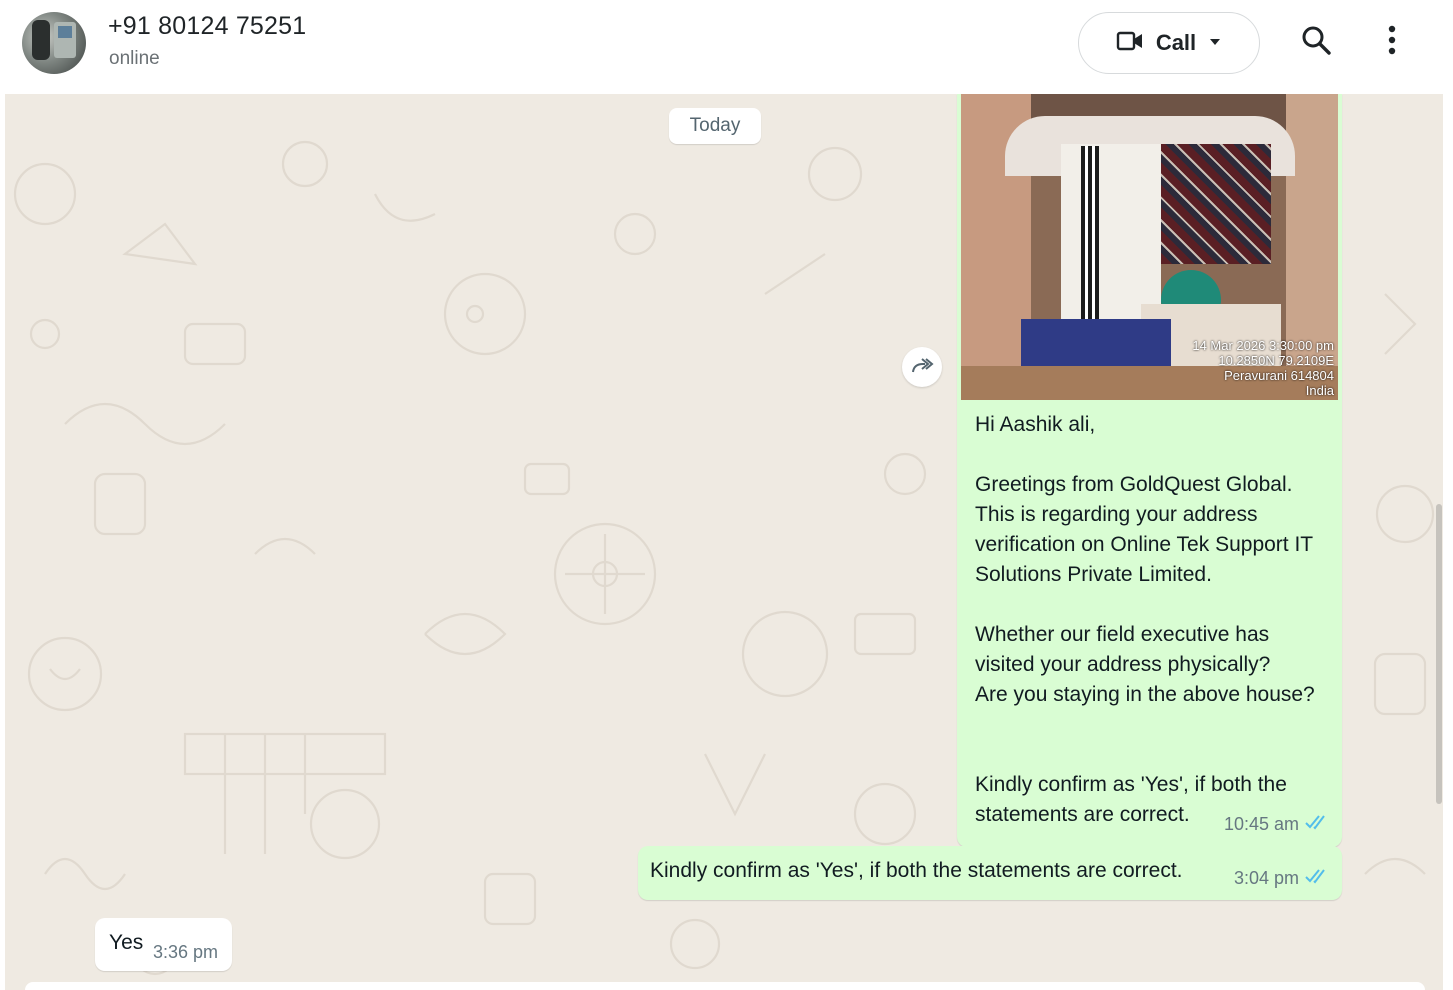 This screenshot has width=1453, height=990. I want to click on geotag-line: India, so click(1319, 390).